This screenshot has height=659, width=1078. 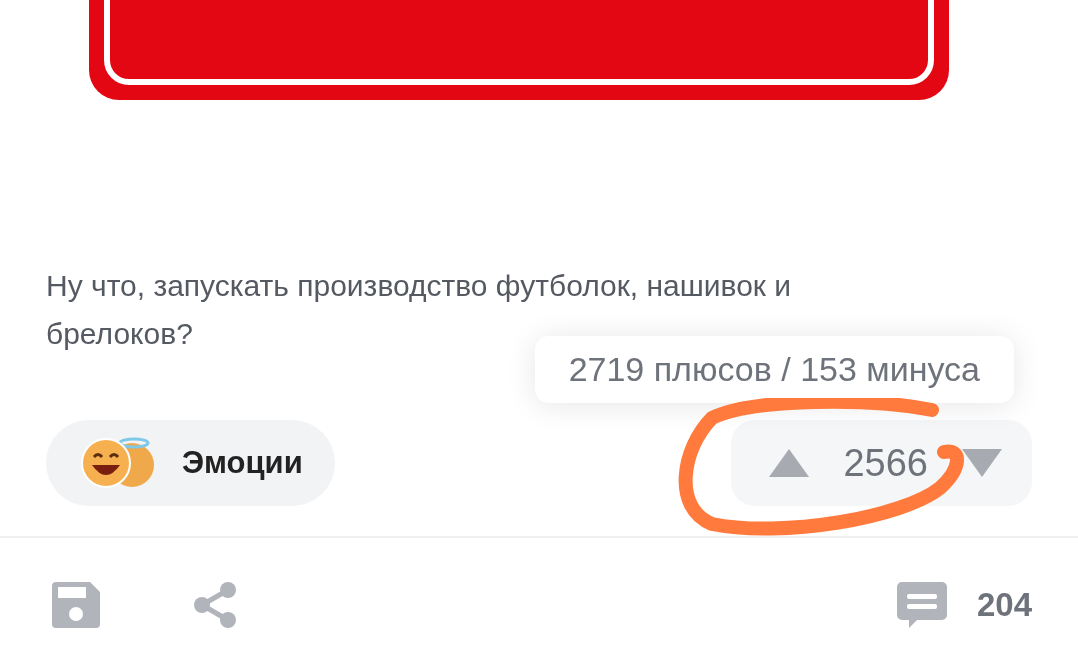 What do you see at coordinates (190, 463) in the screenshot?
I see `emotions-button: Эмоции` at bounding box center [190, 463].